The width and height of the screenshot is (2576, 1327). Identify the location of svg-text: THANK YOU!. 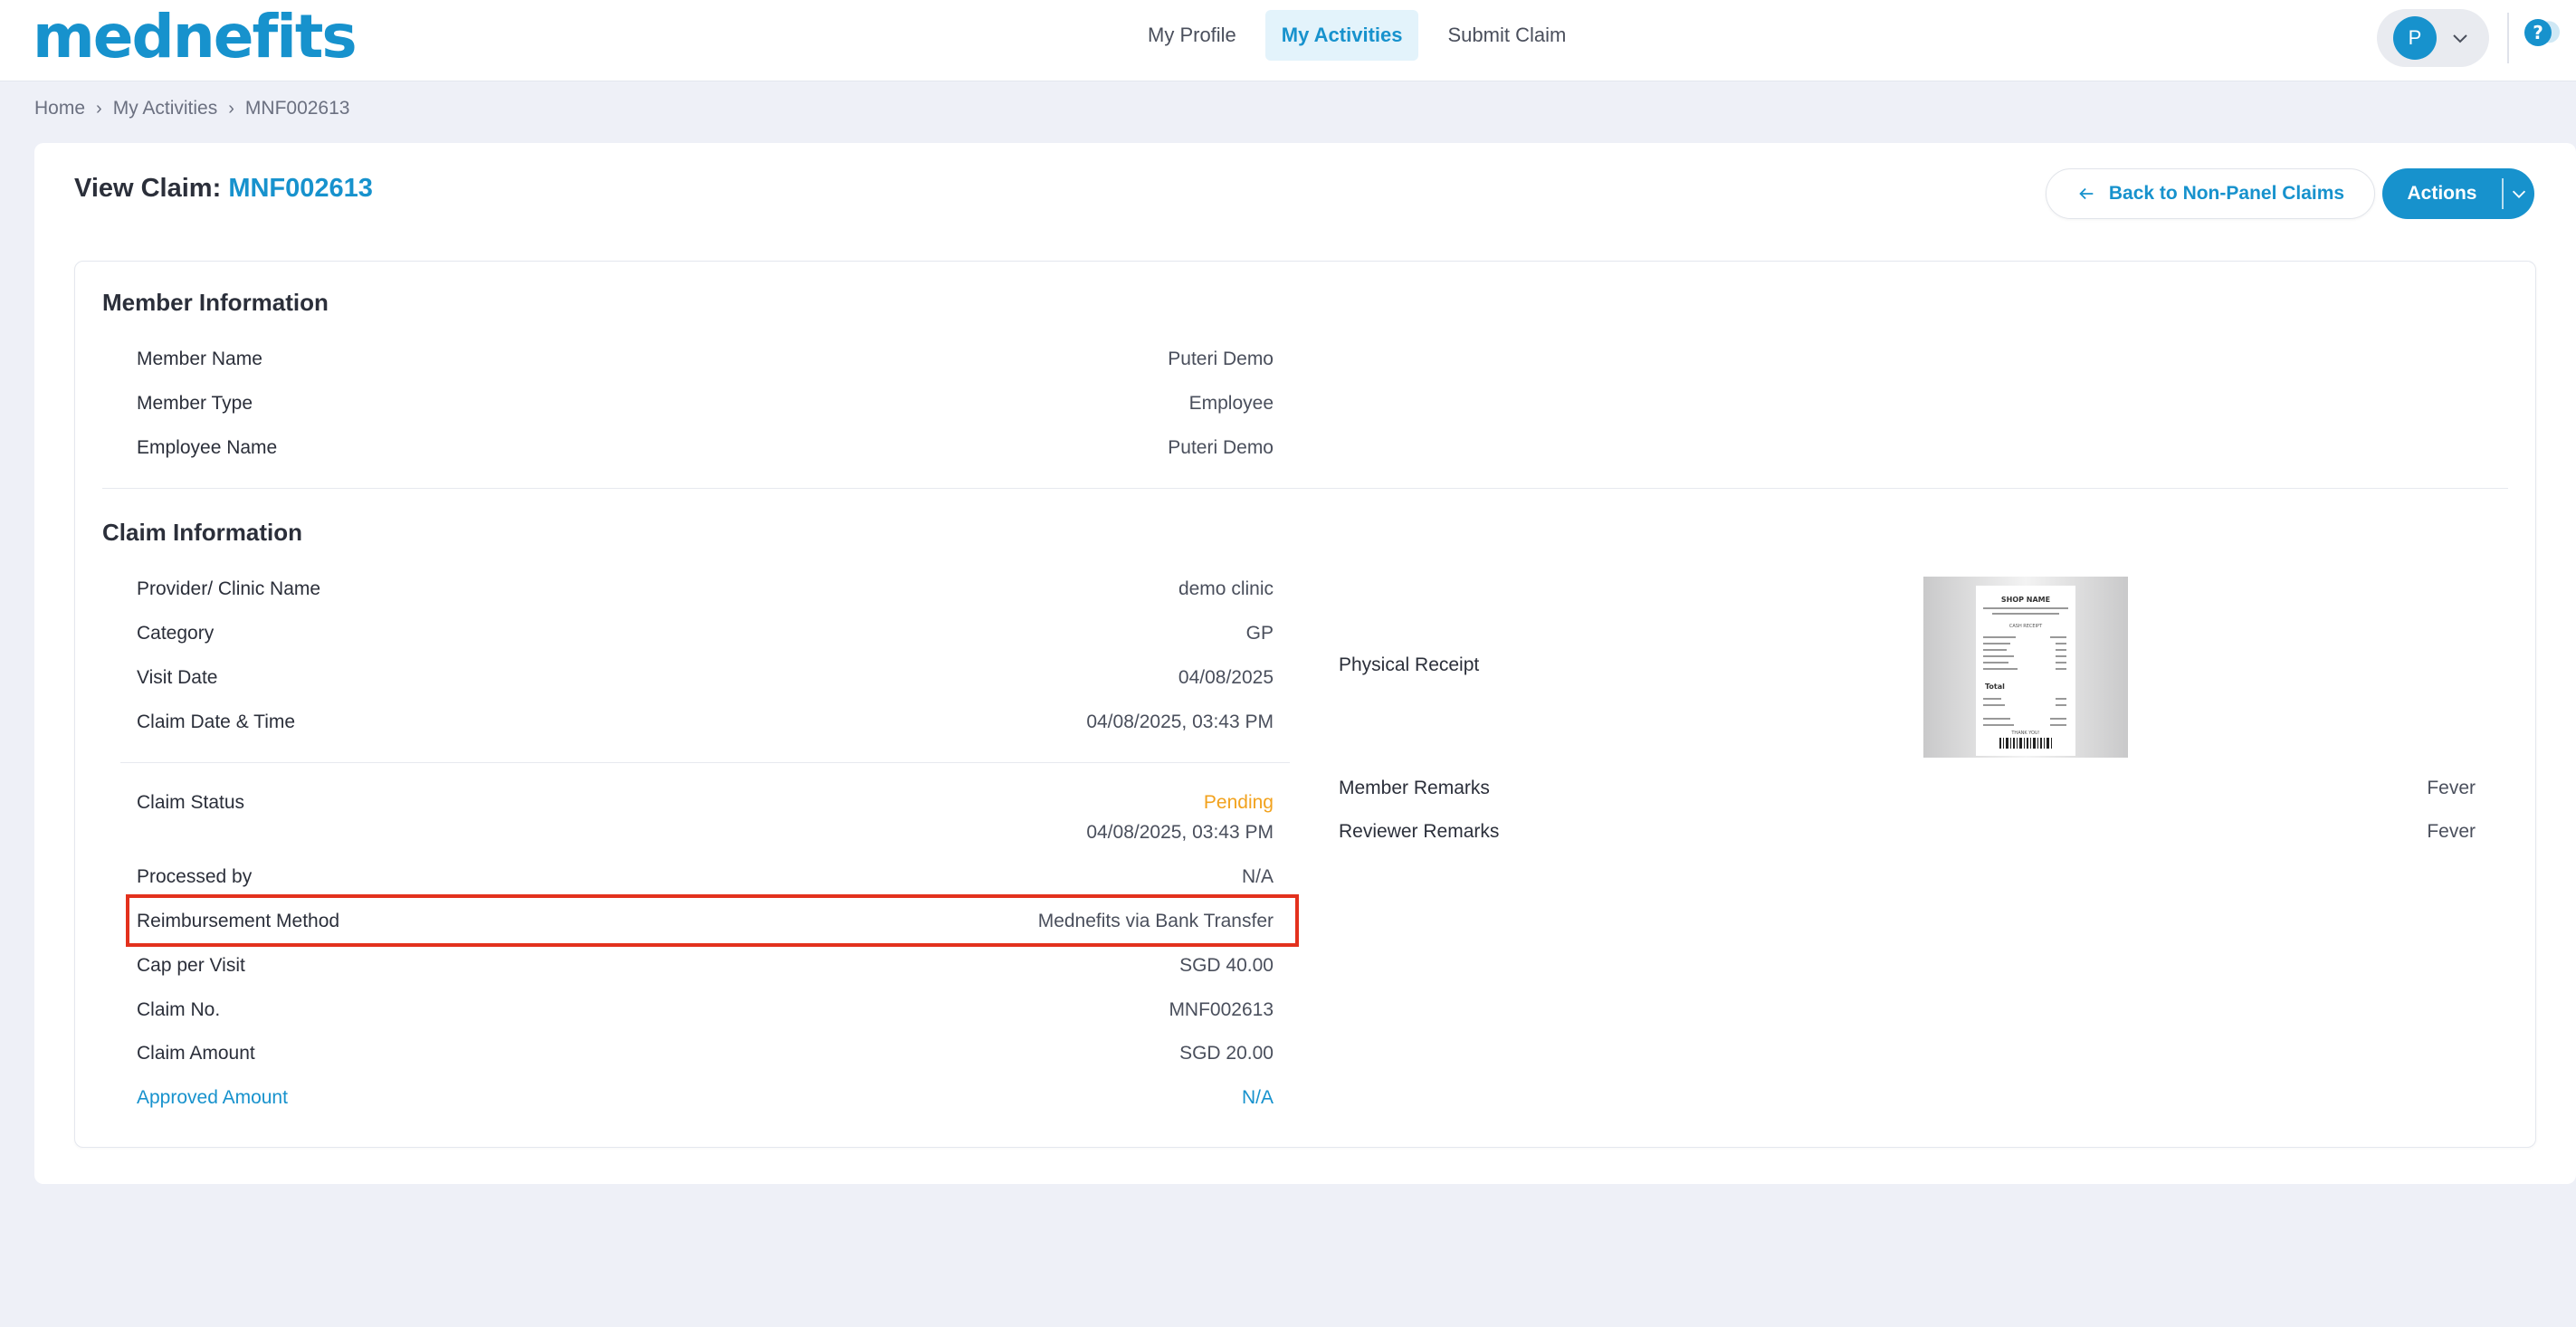
(2024, 733).